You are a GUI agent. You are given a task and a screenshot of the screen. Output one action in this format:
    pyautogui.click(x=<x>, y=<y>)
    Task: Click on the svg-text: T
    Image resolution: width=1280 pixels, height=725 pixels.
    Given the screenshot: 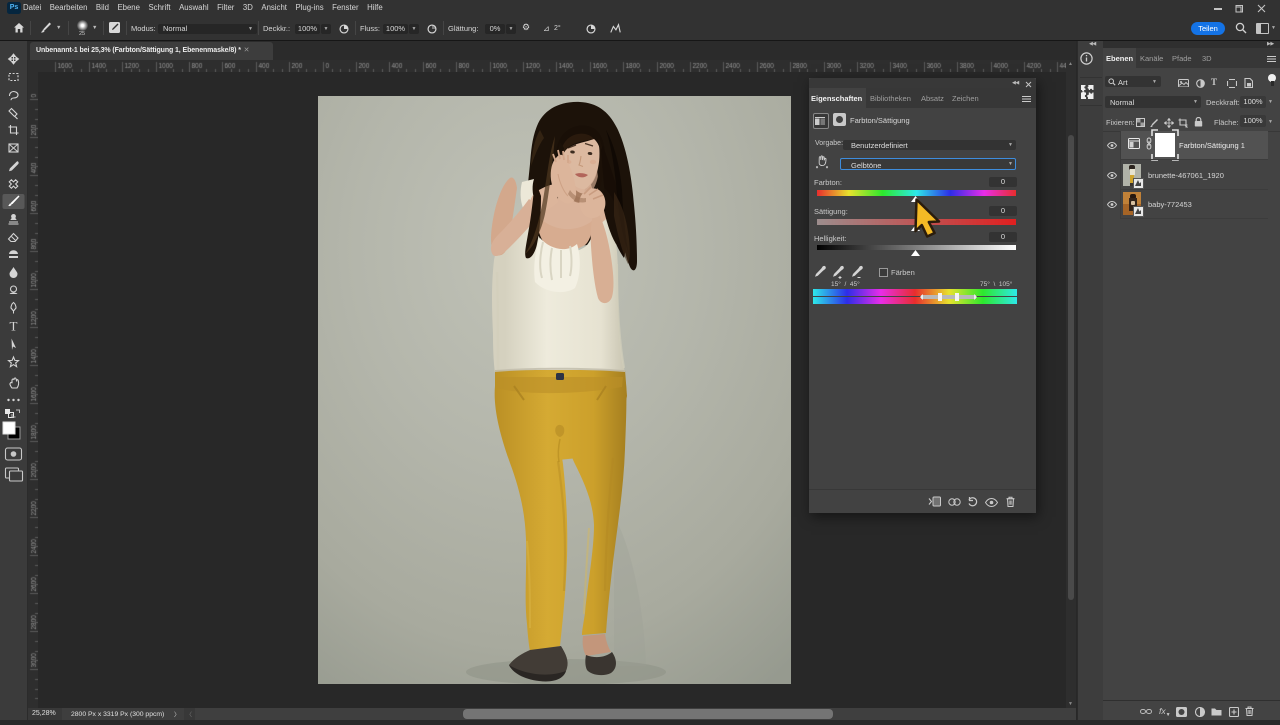 What is the action you would take?
    pyautogui.click(x=14, y=326)
    